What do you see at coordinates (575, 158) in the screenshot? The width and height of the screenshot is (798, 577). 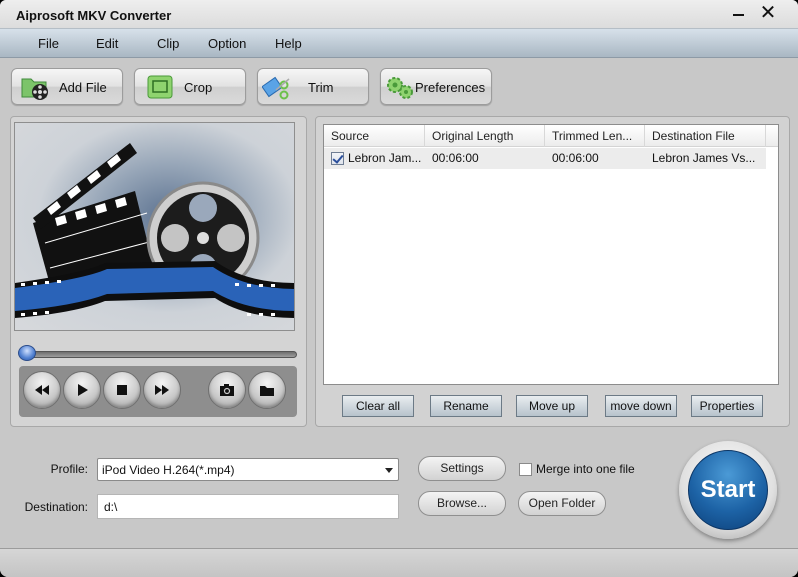 I see `cell-trimmed-length: 00:06:00` at bounding box center [575, 158].